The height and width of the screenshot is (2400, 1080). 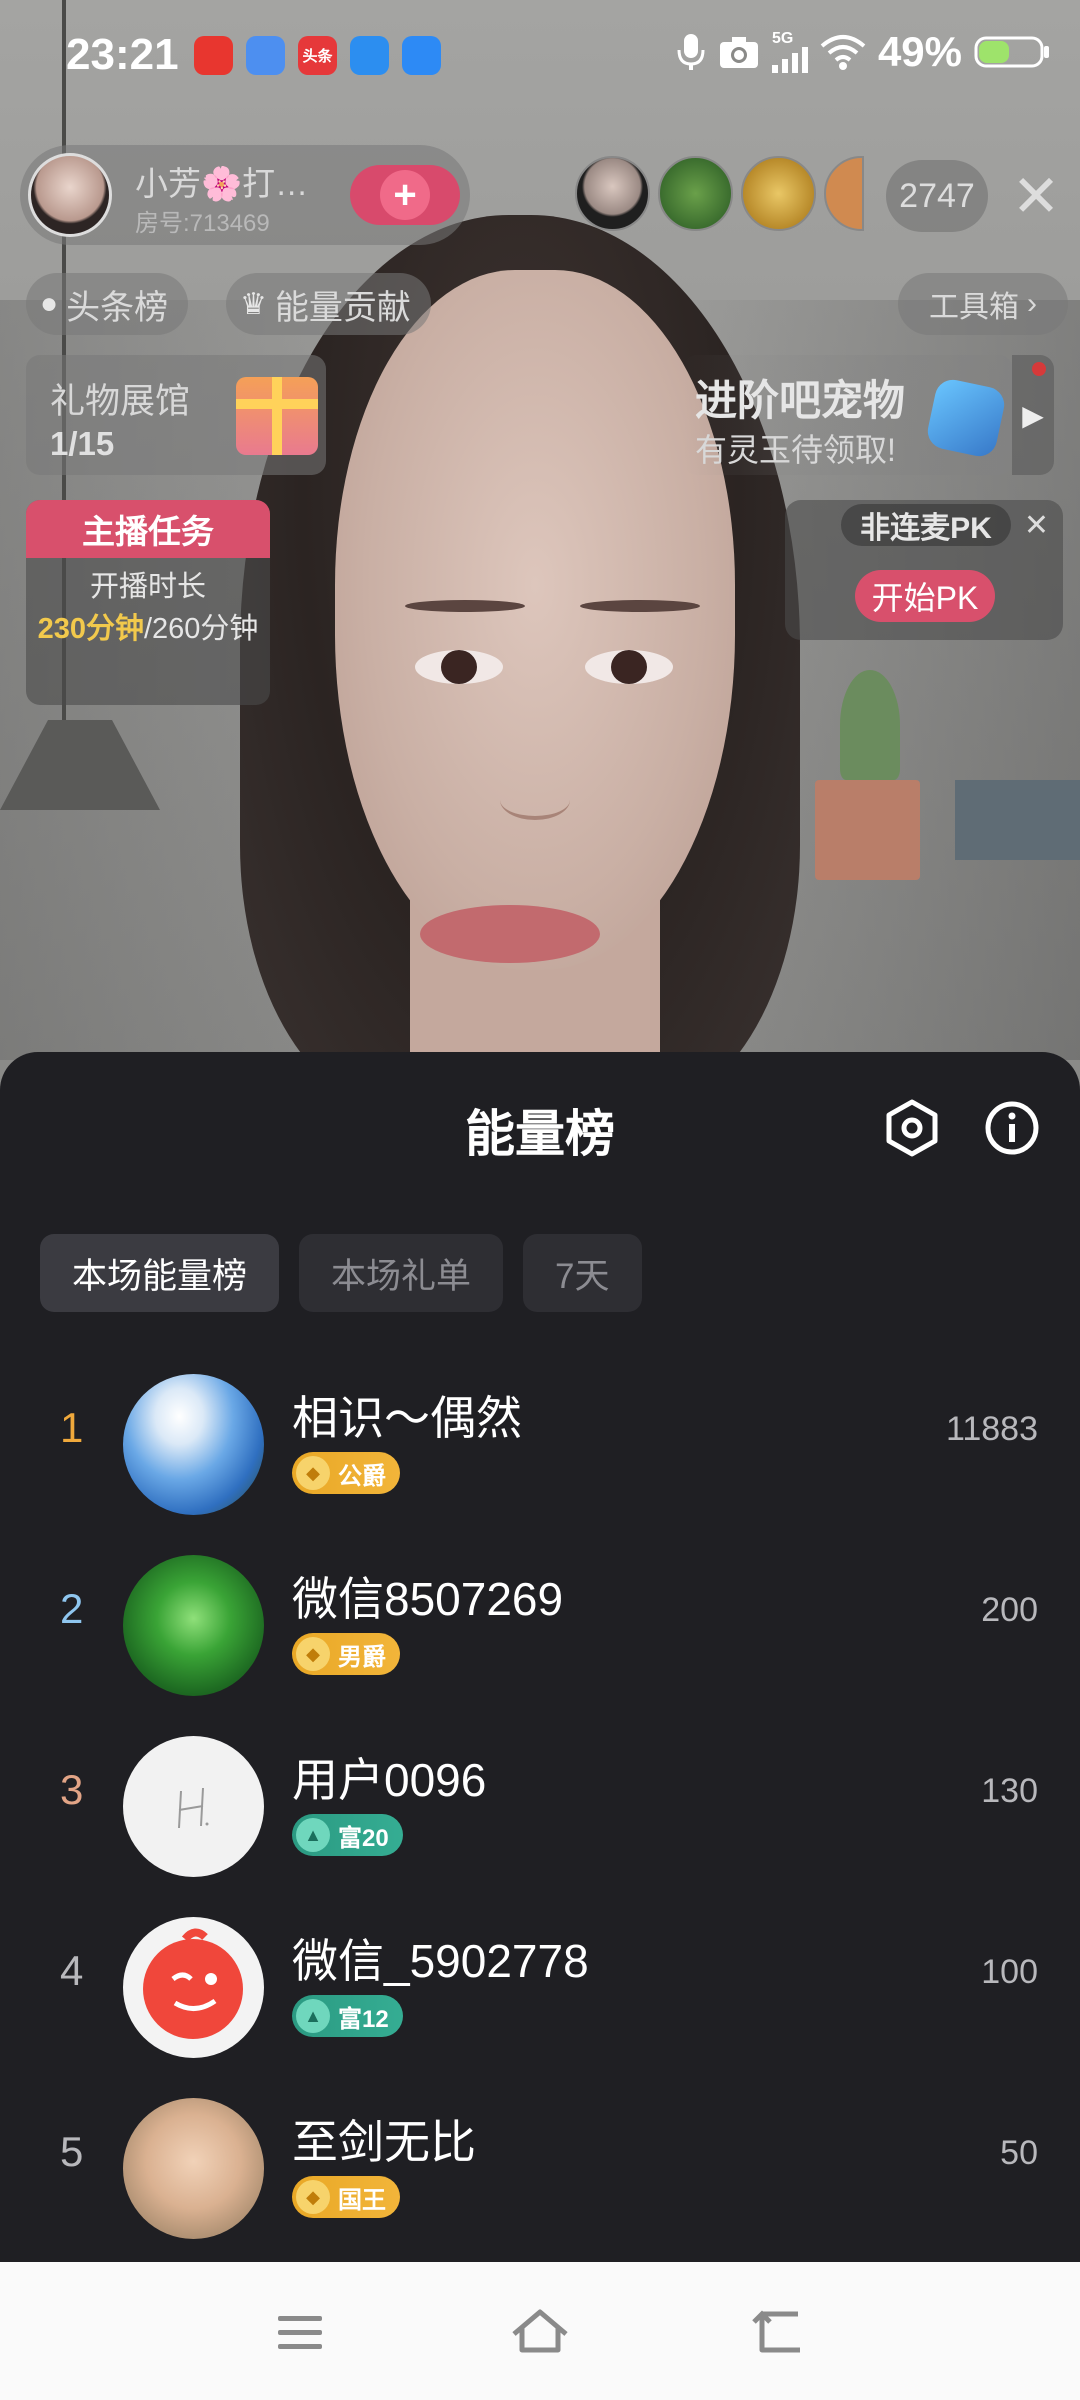 What do you see at coordinates (428, 1599) in the screenshot?
I see `user-name: 微信8507269` at bounding box center [428, 1599].